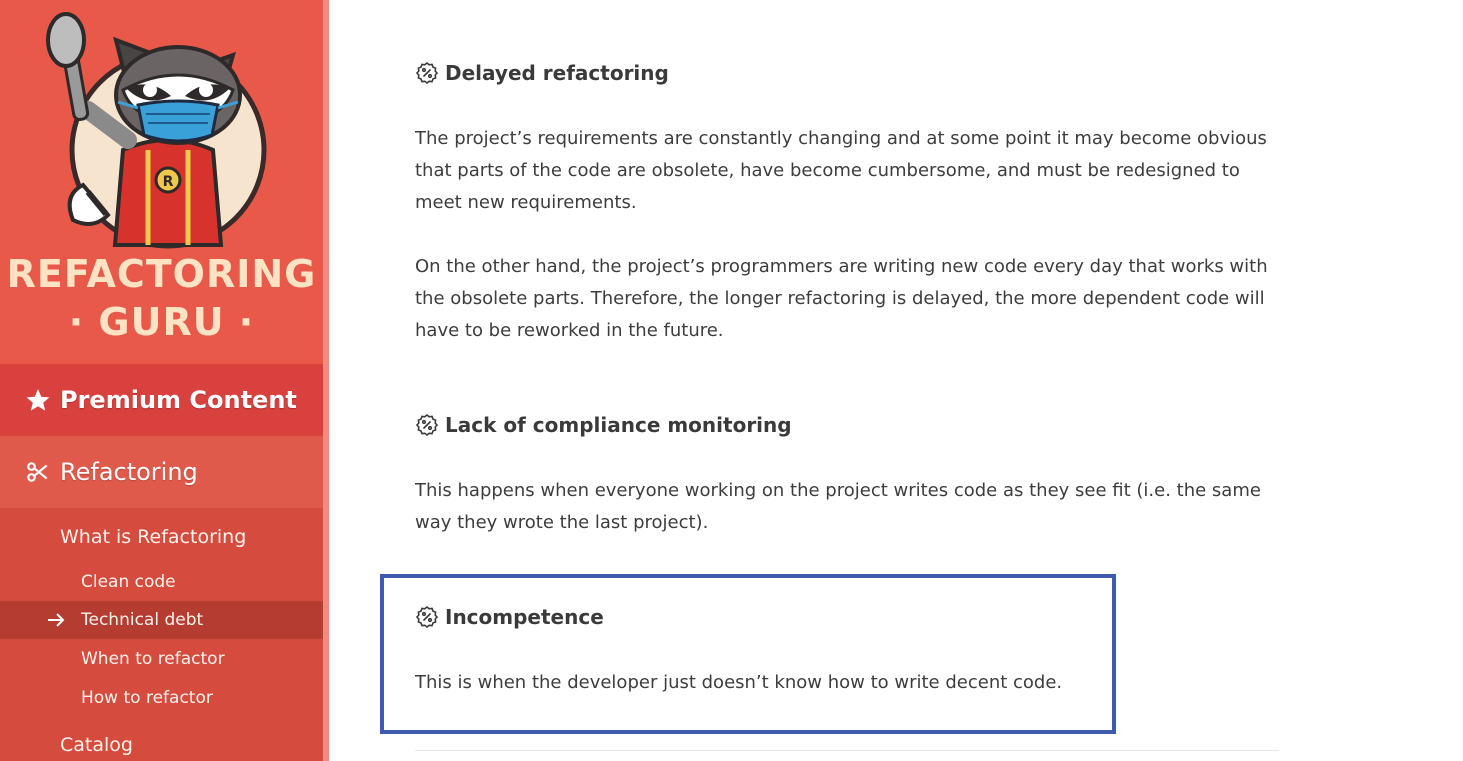  Describe the element at coordinates (847, 750) in the screenshot. I see `section-divider` at that location.